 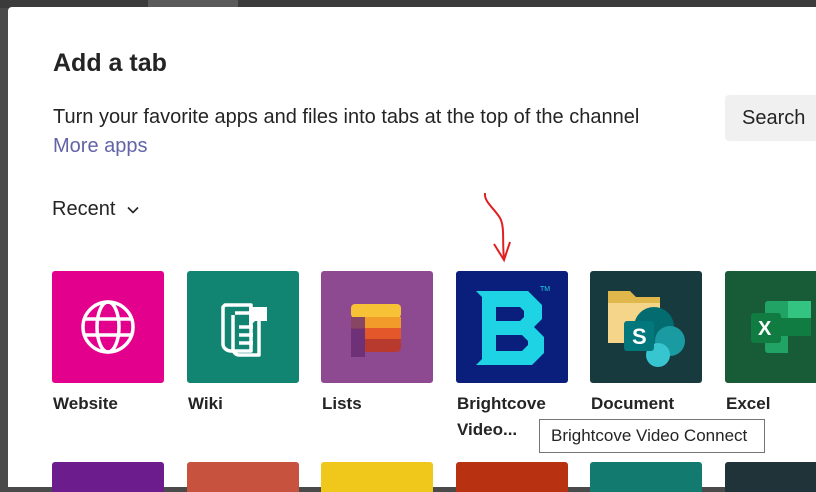 What do you see at coordinates (84, 209) in the screenshot?
I see `filter-label: Recent` at bounding box center [84, 209].